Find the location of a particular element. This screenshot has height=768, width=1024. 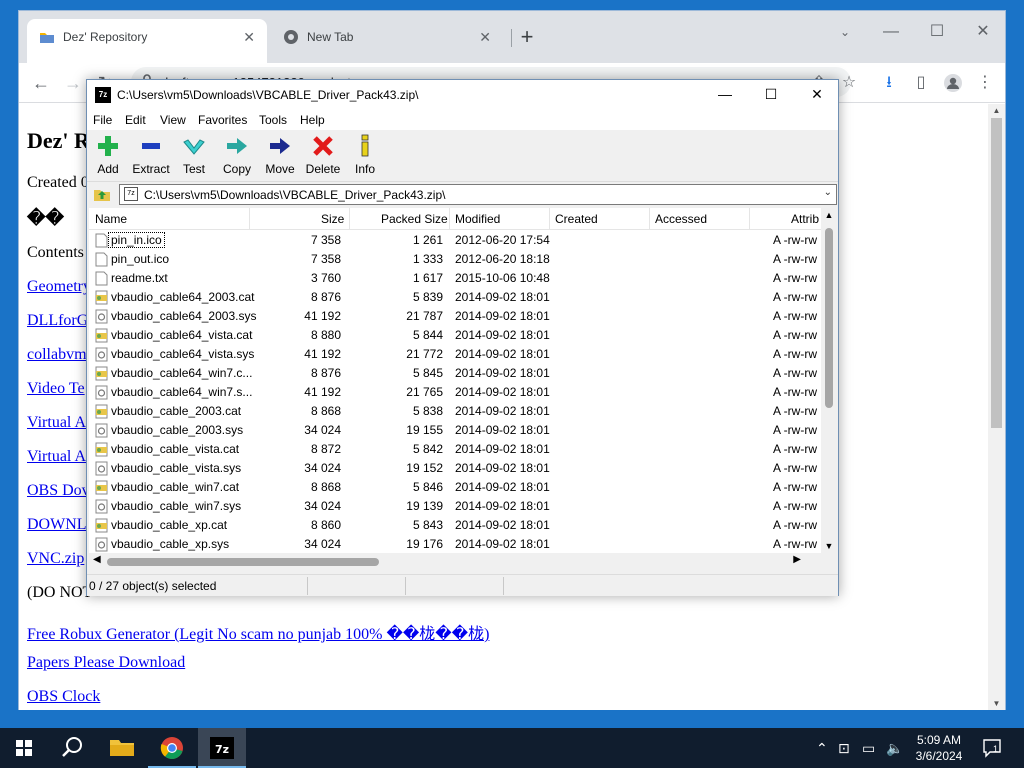

add-button: Add is located at coordinates (108, 155).